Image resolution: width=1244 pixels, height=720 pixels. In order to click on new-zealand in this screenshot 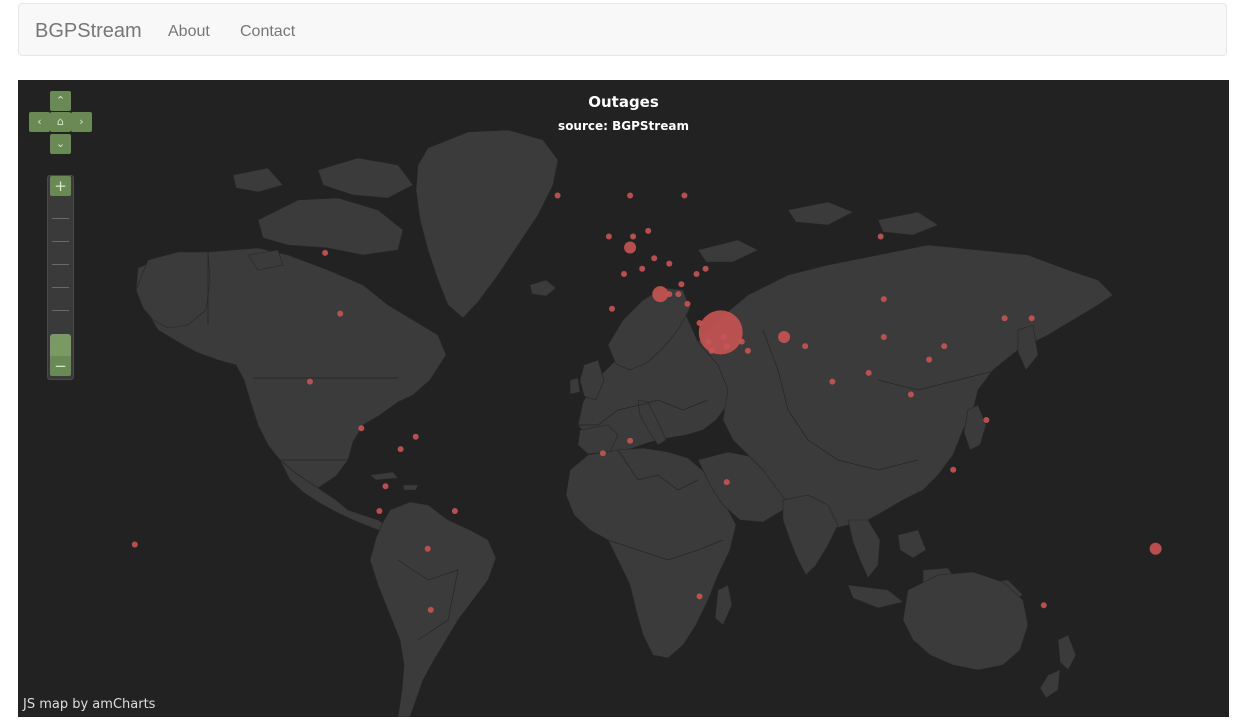, I will do `click(1067, 652)`.